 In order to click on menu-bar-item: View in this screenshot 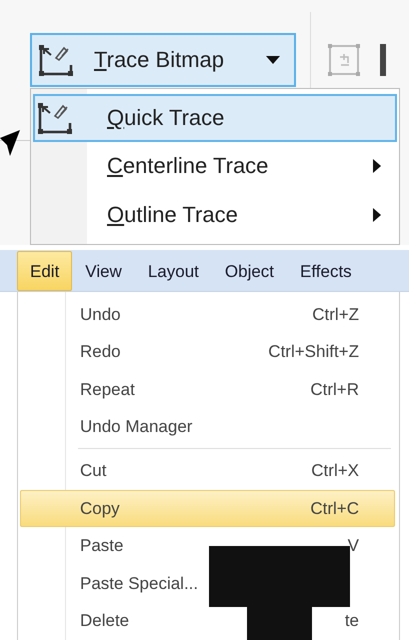, I will do `click(103, 270)`.